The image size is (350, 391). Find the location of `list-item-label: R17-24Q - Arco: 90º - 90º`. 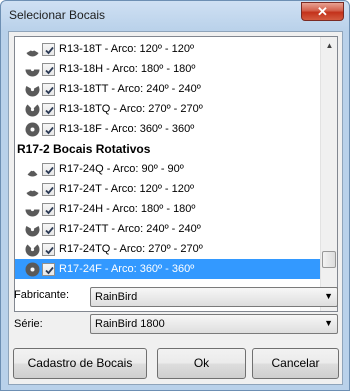

list-item-label: R17-24Q - Arco: 90º - 90º is located at coordinates (121, 169).